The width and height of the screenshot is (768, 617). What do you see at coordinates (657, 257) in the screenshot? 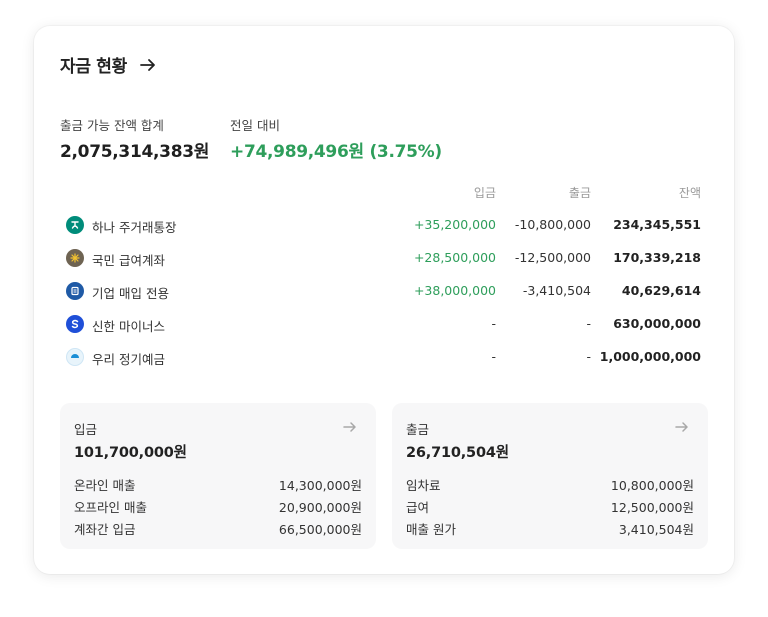
I see `account-balance: 170,339,218` at bounding box center [657, 257].